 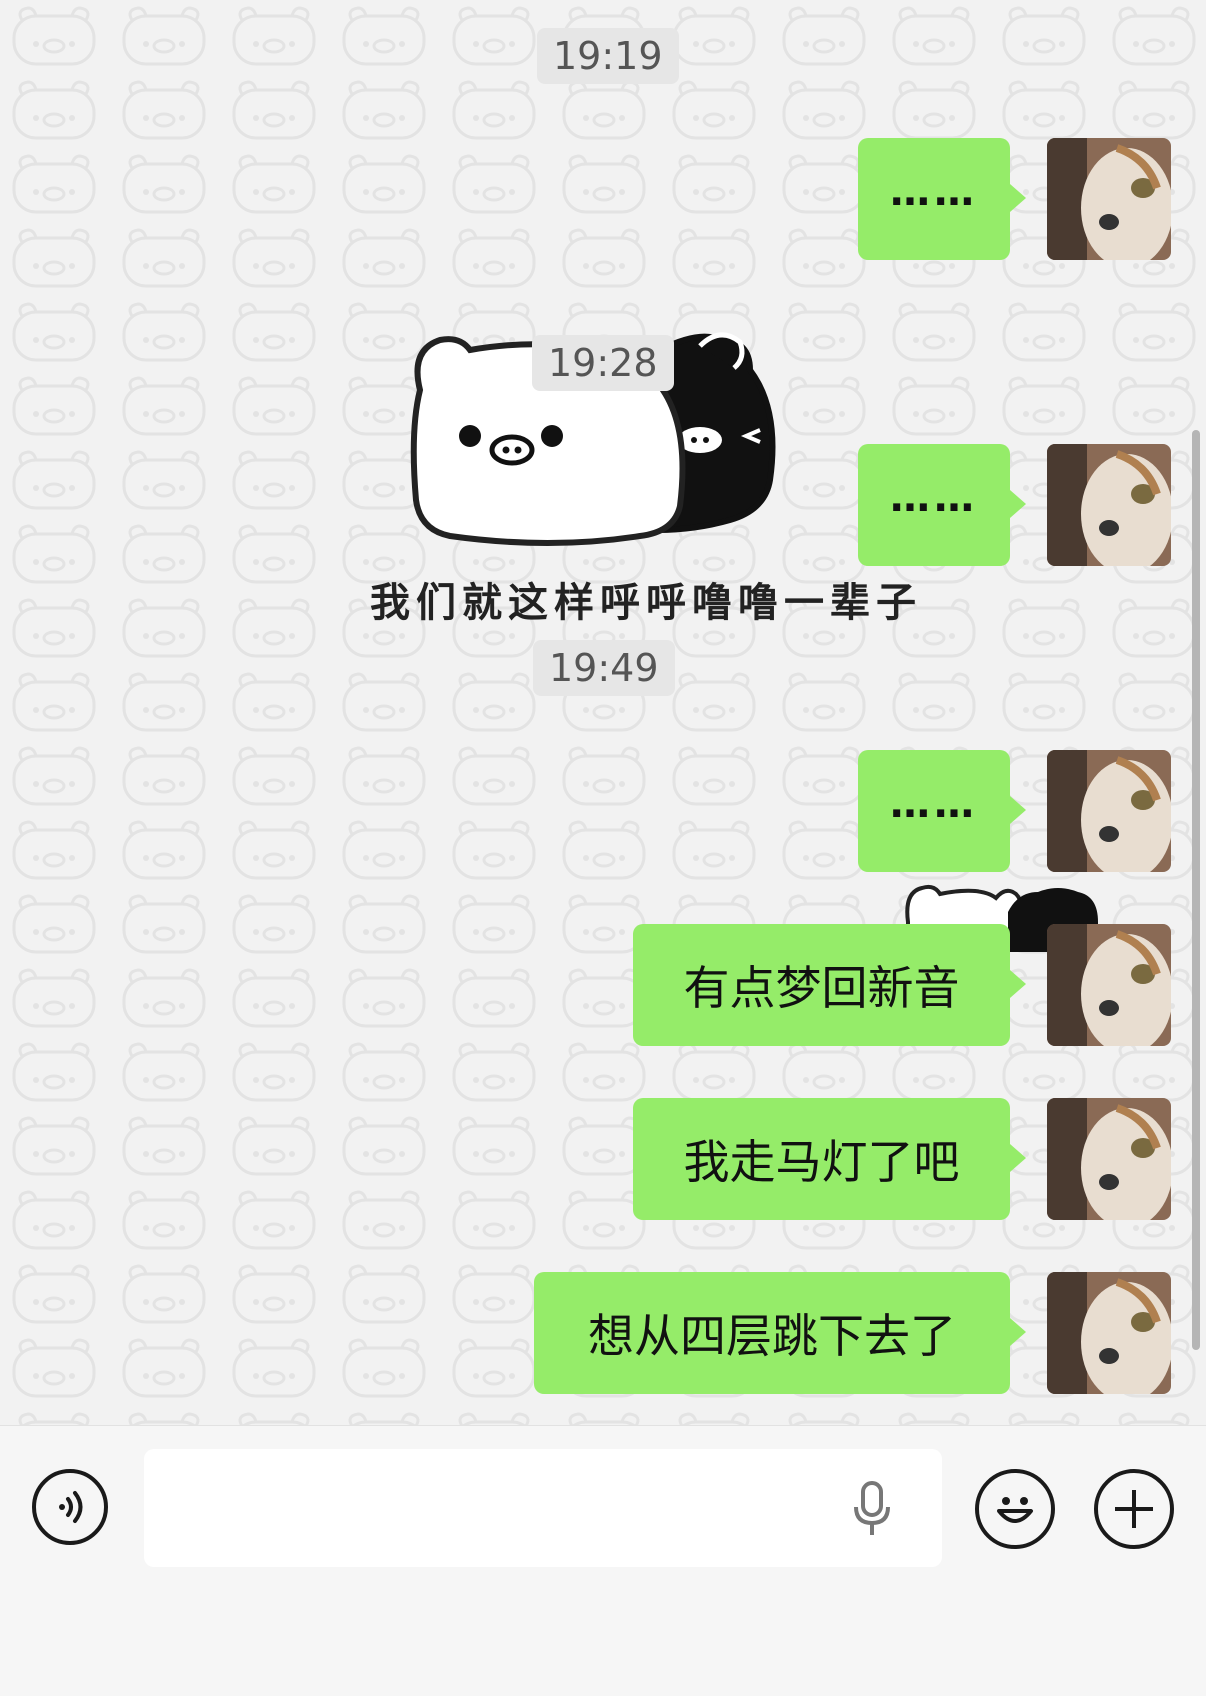 I want to click on sticker-caption: 我们就这样呼呼噜噜一辈子, so click(x=646, y=603).